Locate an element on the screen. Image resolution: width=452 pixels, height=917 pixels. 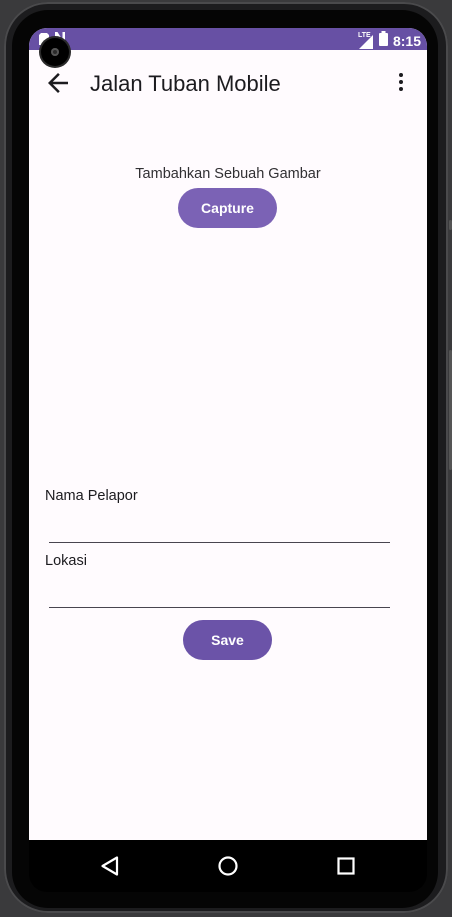
arrow-back-icon is located at coordinates (58, 83).